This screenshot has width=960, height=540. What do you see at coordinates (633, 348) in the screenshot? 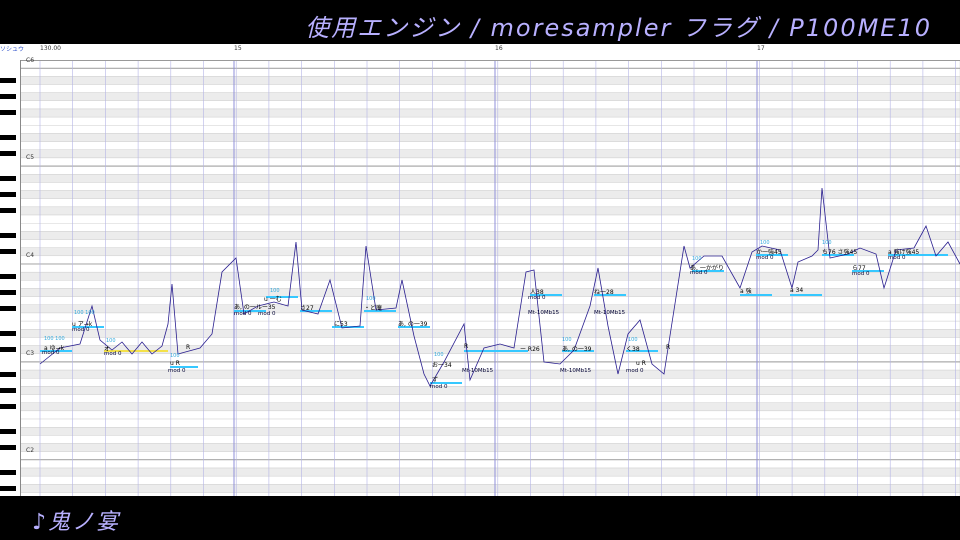
I see `note-lyric: く38` at bounding box center [633, 348].